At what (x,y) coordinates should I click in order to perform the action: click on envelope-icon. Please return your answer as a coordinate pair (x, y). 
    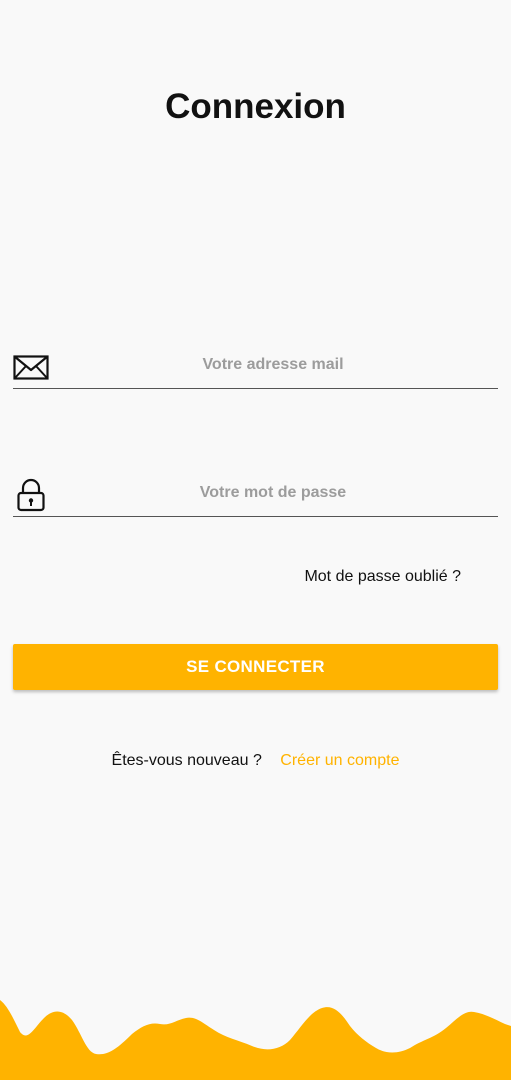
    Looking at the image, I should click on (31, 367).